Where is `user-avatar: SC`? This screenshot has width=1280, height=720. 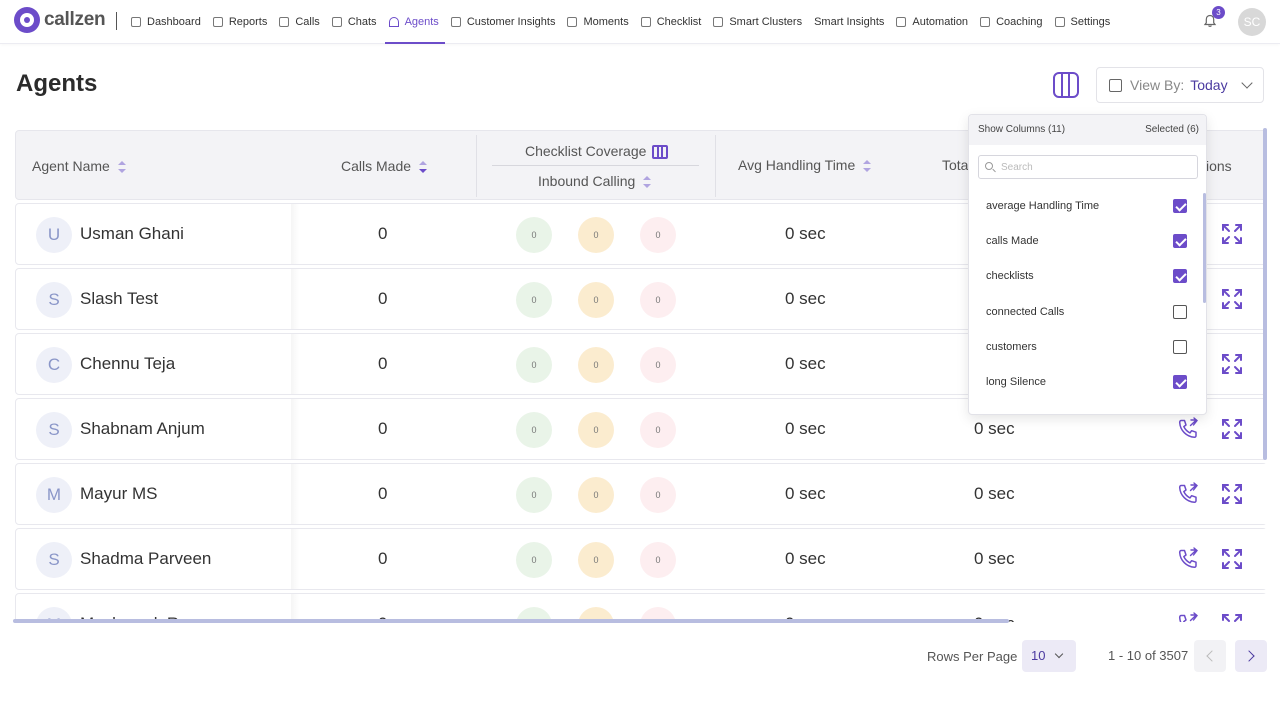
user-avatar: SC is located at coordinates (1252, 22).